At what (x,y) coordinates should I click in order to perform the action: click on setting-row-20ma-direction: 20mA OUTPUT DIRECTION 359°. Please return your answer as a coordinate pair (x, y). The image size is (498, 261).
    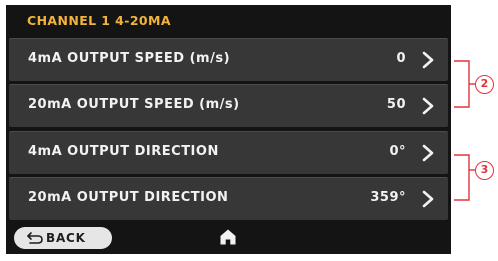
    Looking at the image, I should click on (228, 198).